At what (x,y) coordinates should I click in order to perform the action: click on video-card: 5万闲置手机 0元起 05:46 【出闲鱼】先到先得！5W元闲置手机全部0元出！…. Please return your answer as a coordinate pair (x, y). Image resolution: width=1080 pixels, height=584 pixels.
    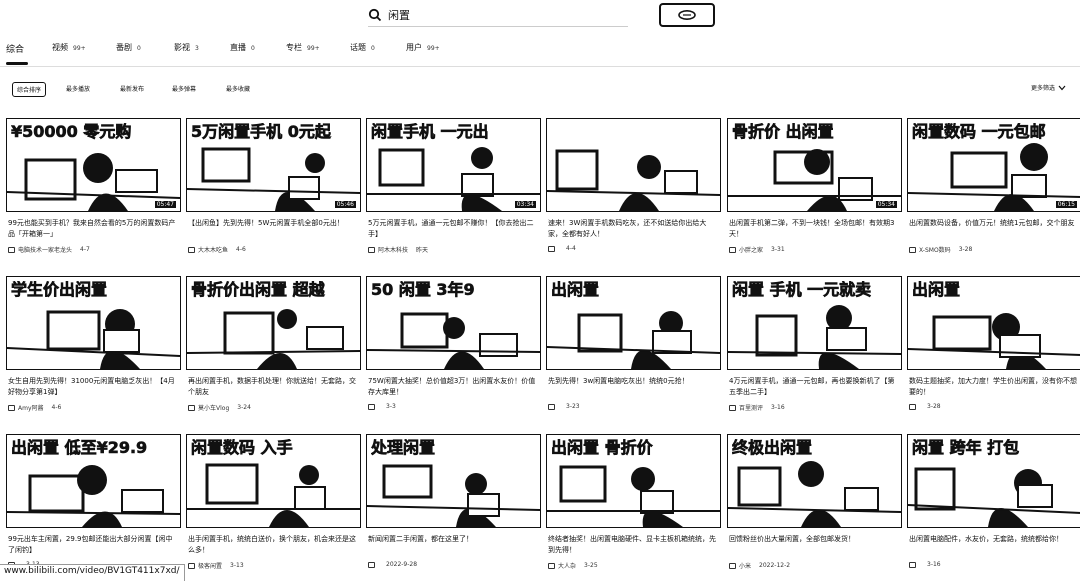
    Looking at the image, I should click on (273, 193).